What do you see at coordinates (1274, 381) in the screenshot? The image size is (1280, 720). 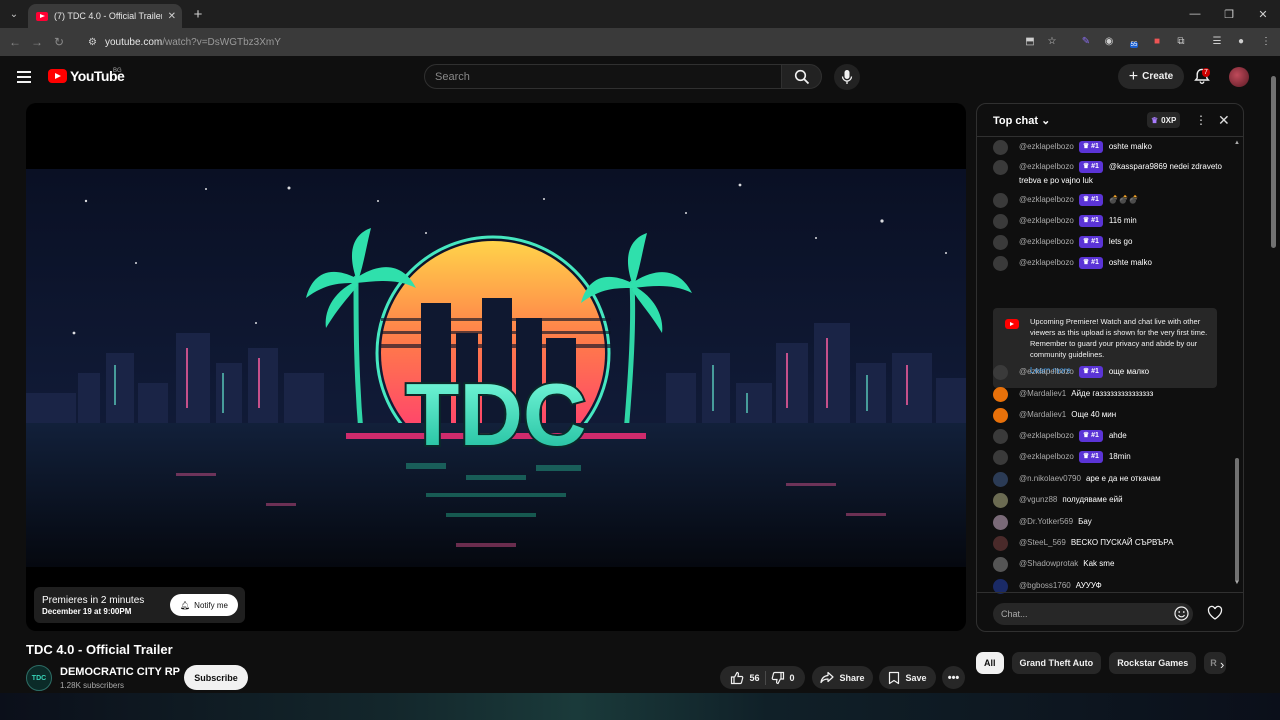 I see `page-scrollbar` at bounding box center [1274, 381].